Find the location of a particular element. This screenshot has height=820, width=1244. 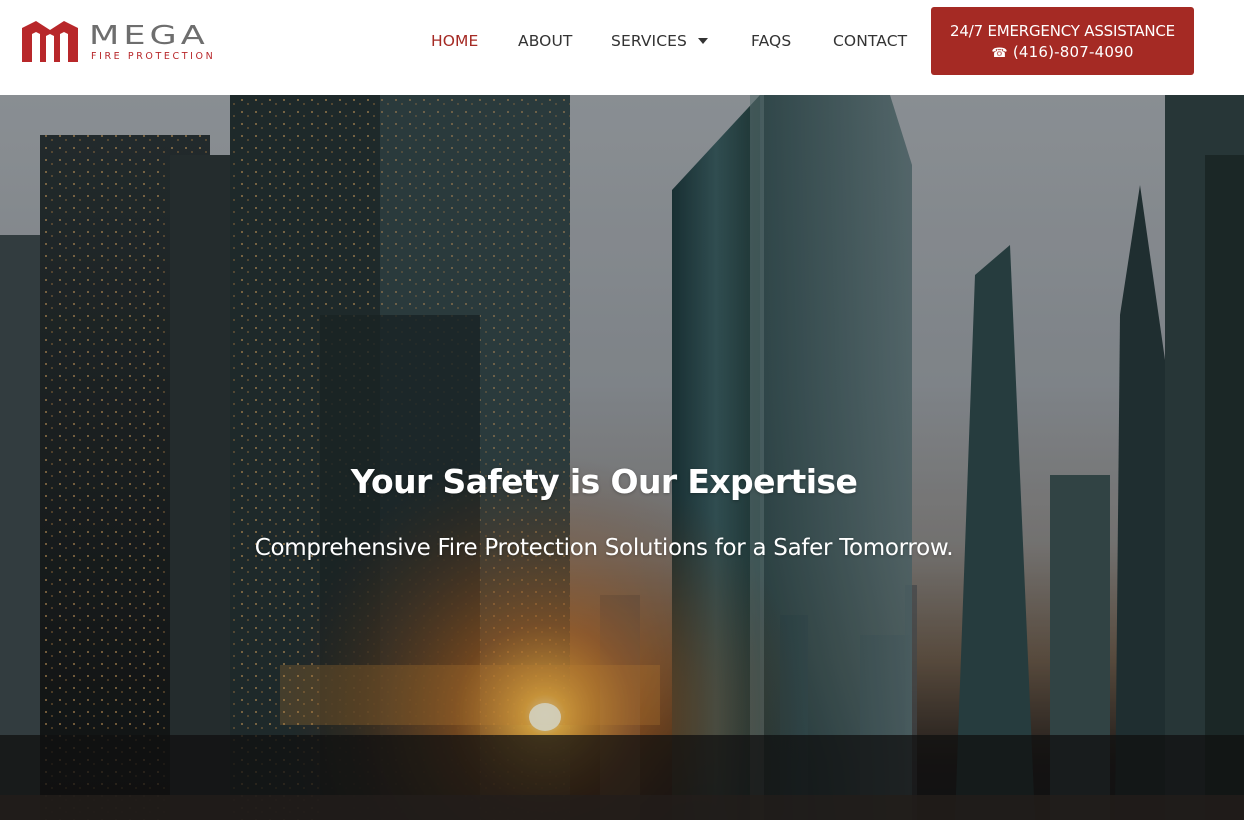

nav-contact: CONTACT is located at coordinates (870, 41).